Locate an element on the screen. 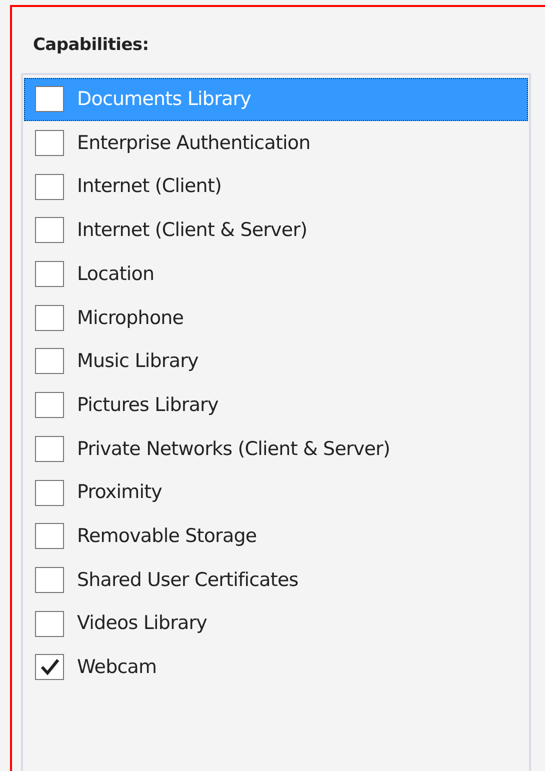  checkmark-icon is located at coordinates (50, 667).